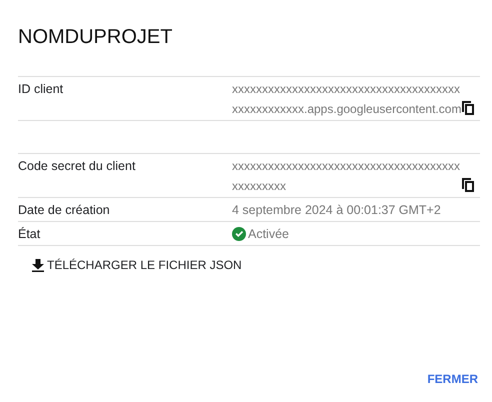 This screenshot has height=402, width=492. Describe the element at coordinates (346, 176) in the screenshot. I see `field-value: xxxxxxxxxxxxxxxxxxxxxxxxxxxxxxxxxxxxxxxxxxxxxxx` at that location.